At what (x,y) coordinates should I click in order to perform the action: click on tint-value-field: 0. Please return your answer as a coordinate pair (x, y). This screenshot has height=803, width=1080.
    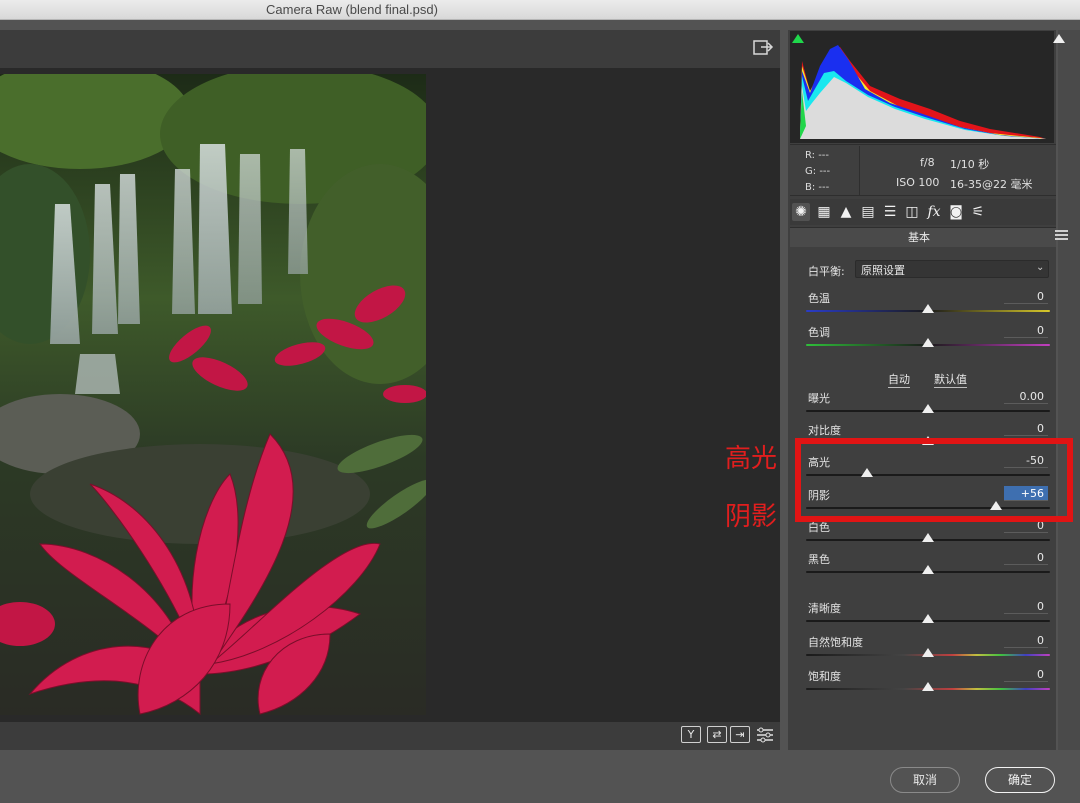
    Looking at the image, I should click on (1026, 330).